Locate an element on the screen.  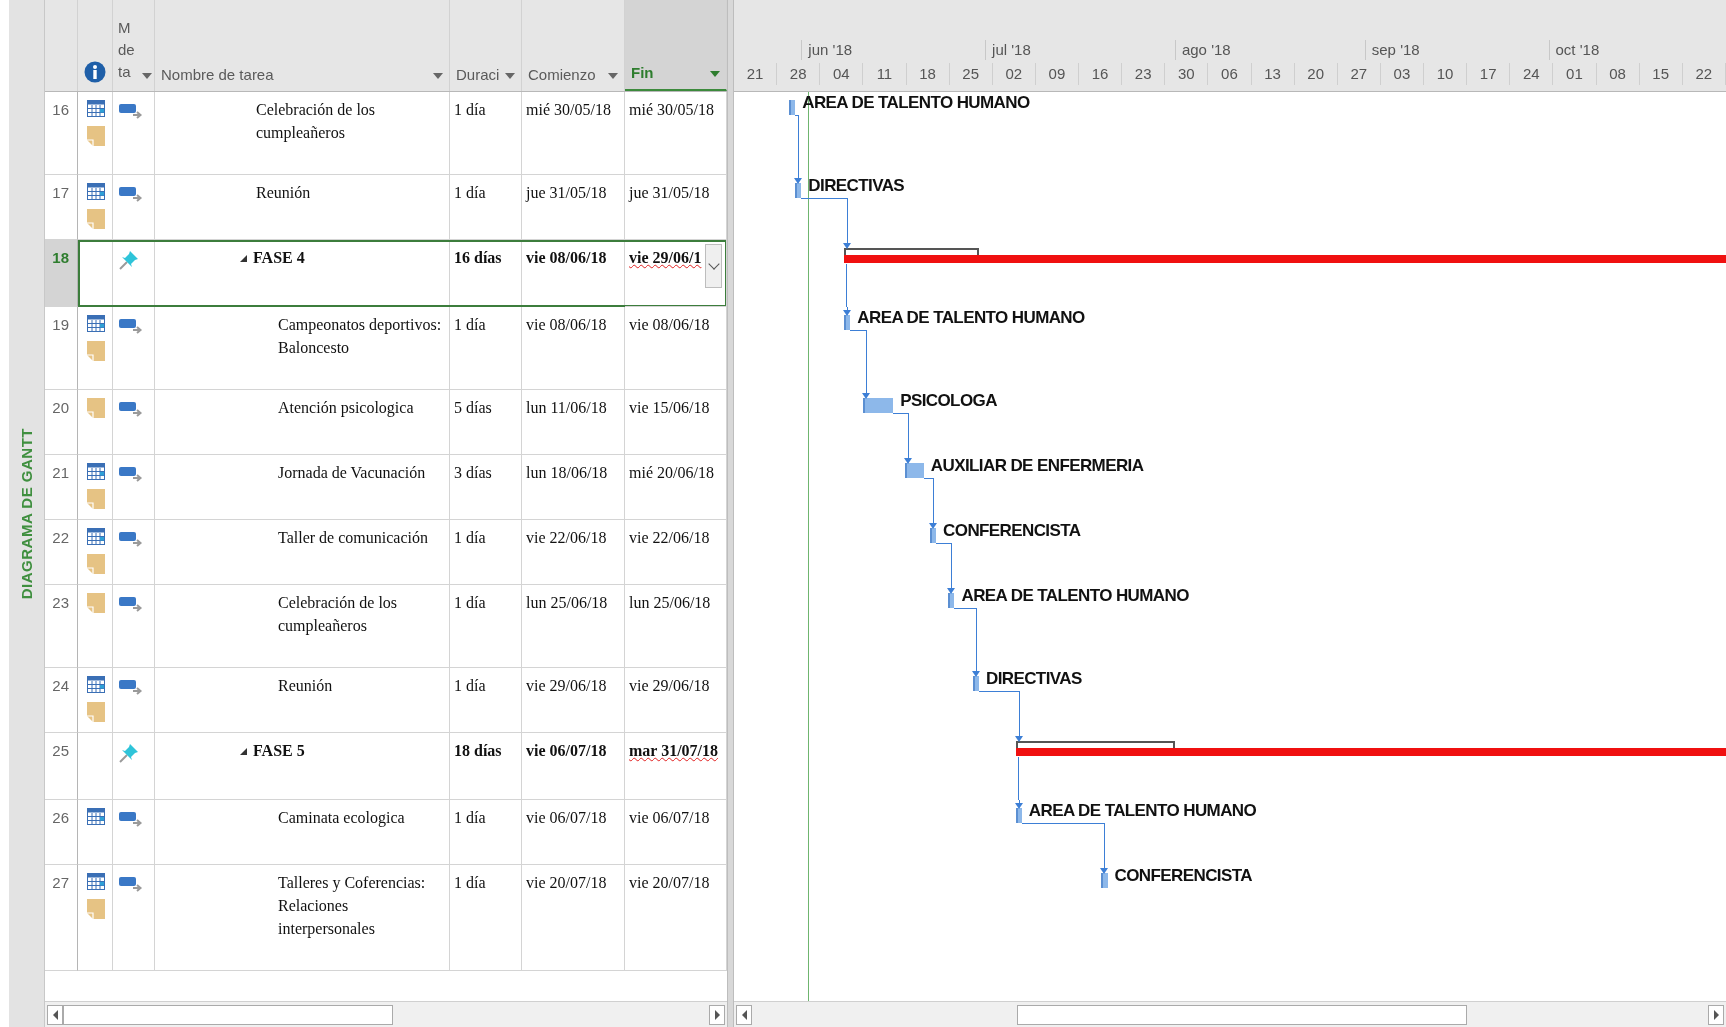
week-label: 02 is located at coordinates (1014, 74).